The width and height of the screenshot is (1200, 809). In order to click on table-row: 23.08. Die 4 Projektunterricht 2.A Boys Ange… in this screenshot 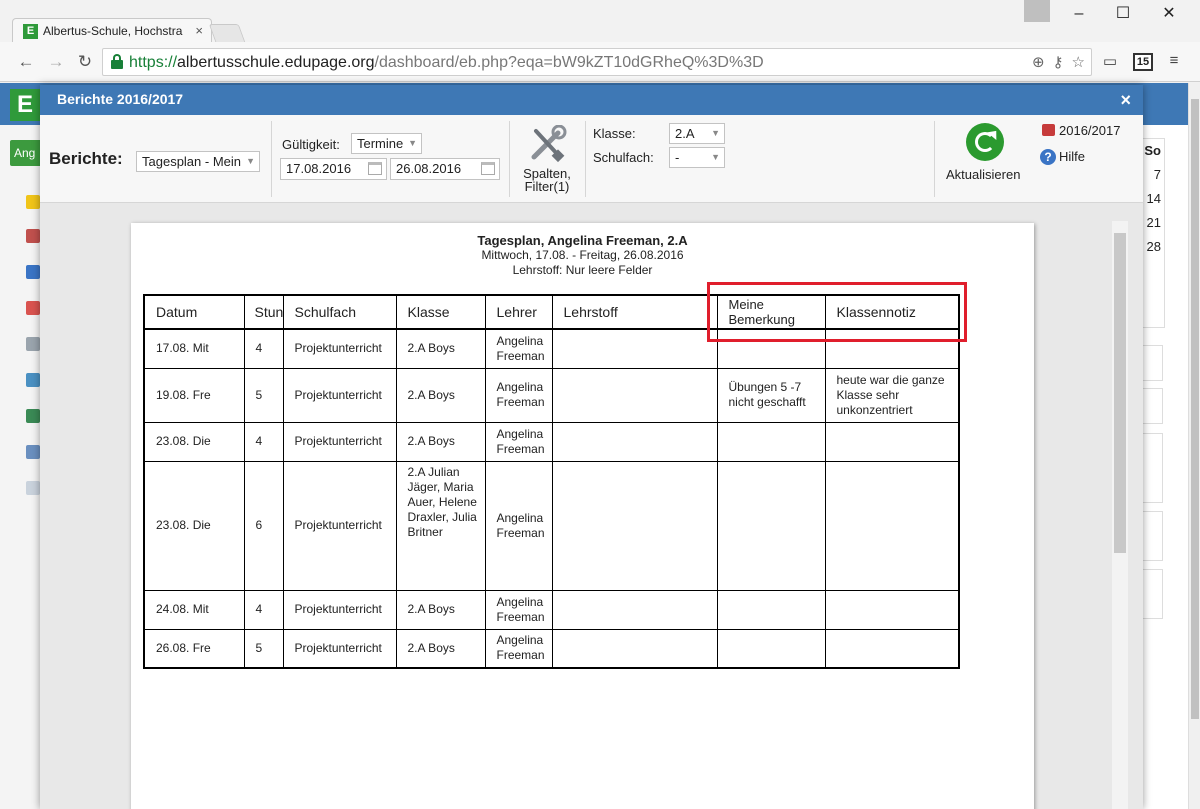, I will do `click(551, 441)`.